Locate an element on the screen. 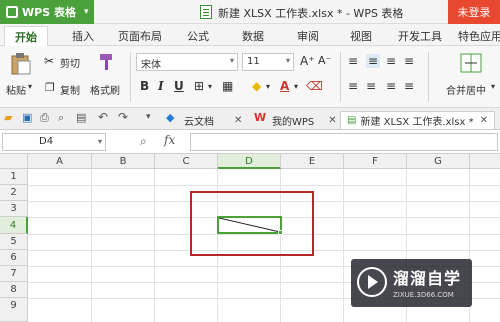 The height and width of the screenshot is (322, 500). app-menu-button: WPS 表格 ▾ is located at coordinates (47, 12).